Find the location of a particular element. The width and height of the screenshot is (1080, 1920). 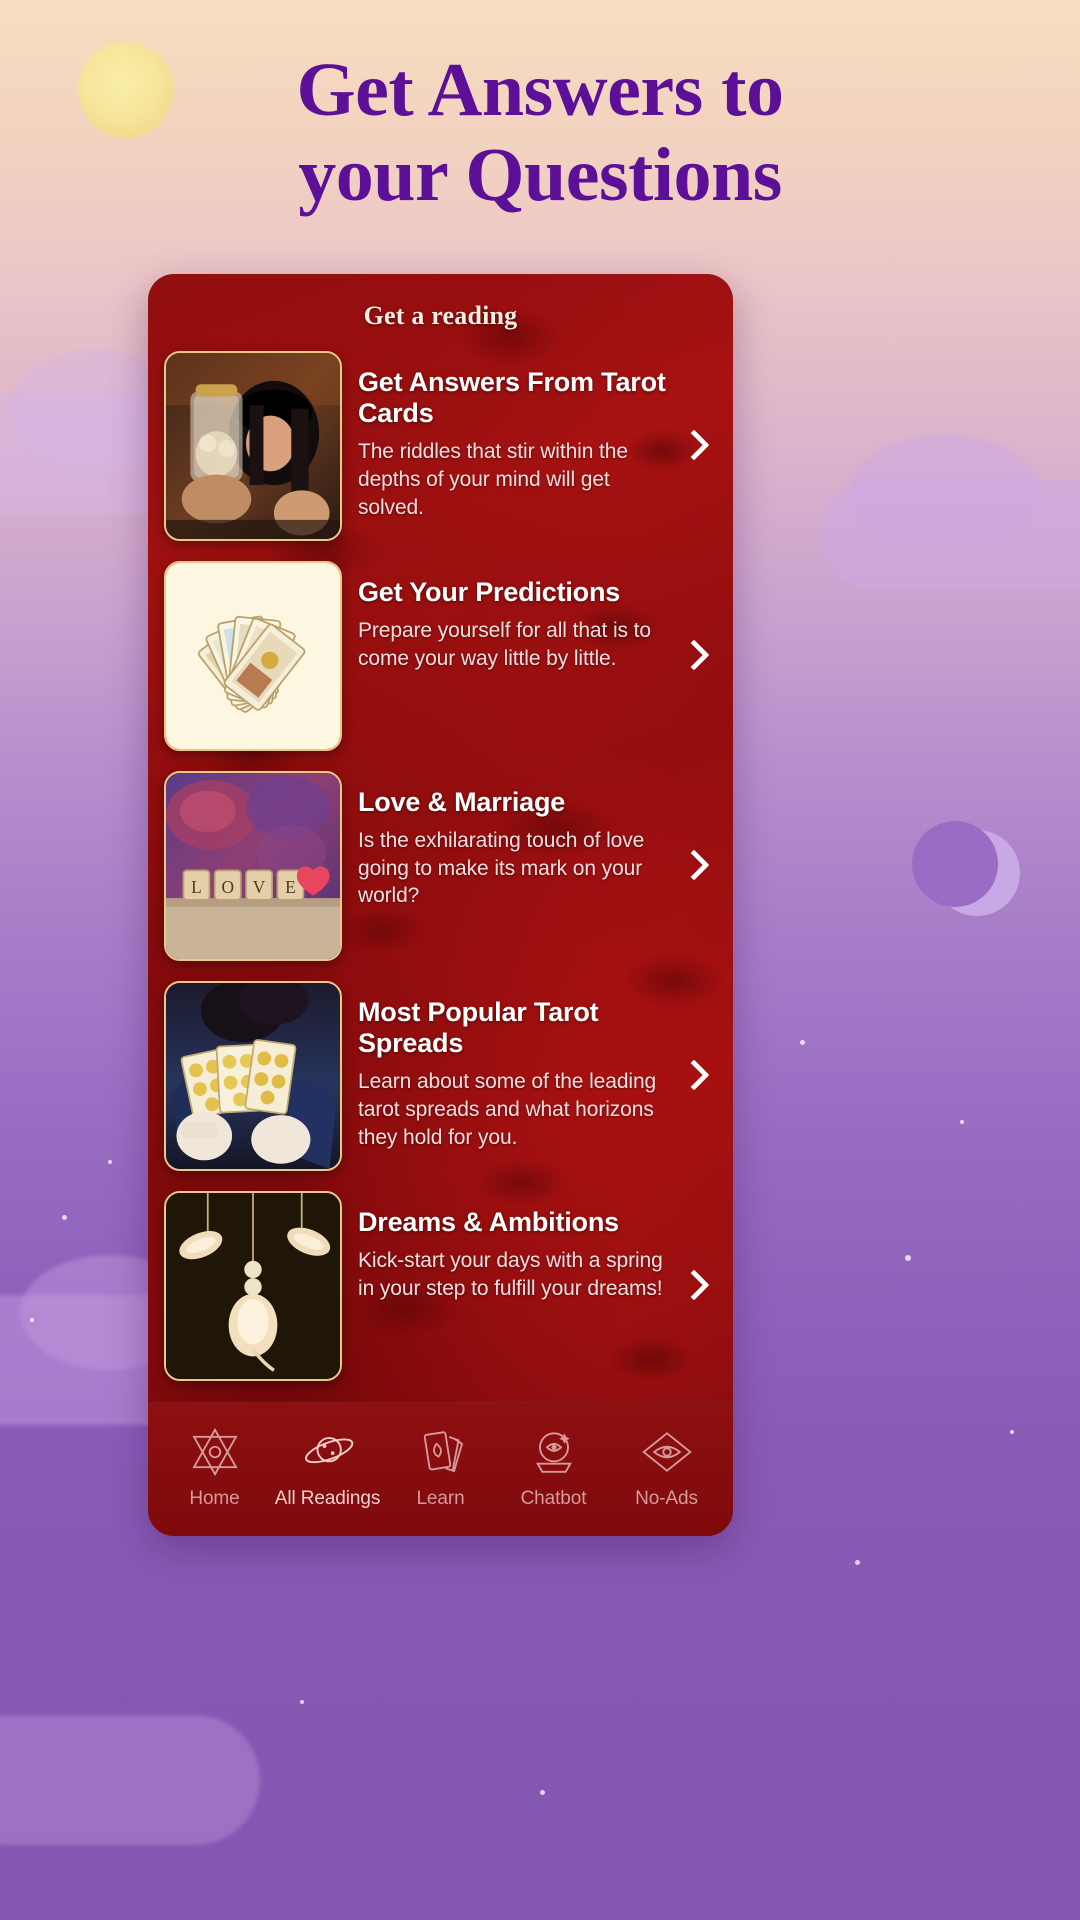

hexagram-star-icon is located at coordinates (215, 1452).